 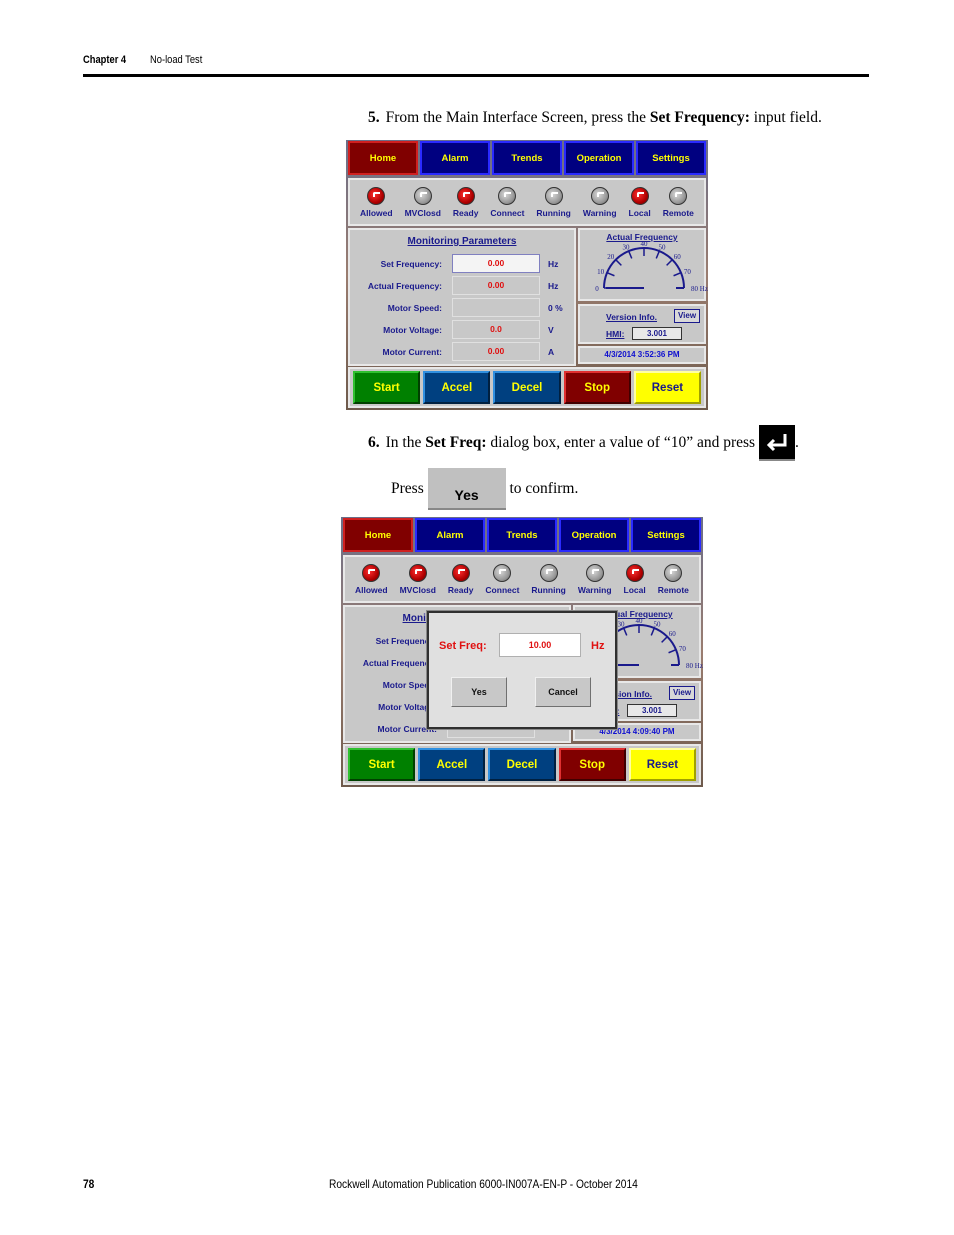 What do you see at coordinates (776, 443) in the screenshot?
I see `enter-key-icon` at bounding box center [776, 443].